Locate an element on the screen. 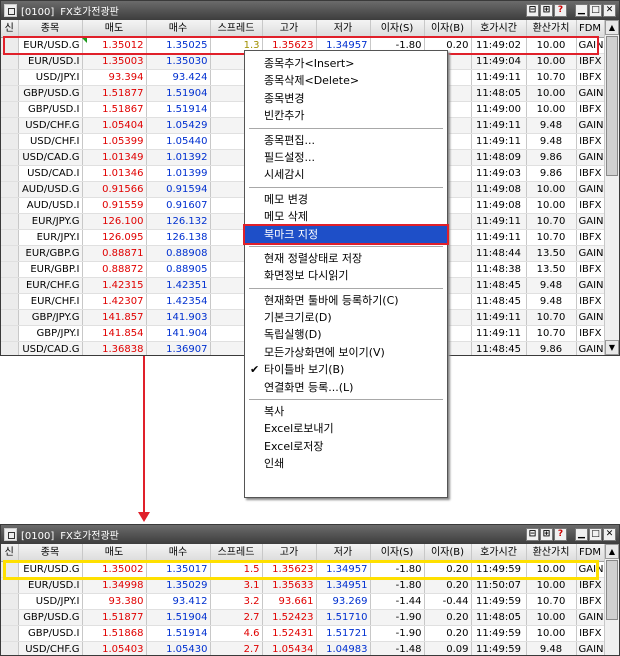 This screenshot has width=620, height=656. menu-item-2-1: 메모 삭제 is located at coordinates (346, 216).